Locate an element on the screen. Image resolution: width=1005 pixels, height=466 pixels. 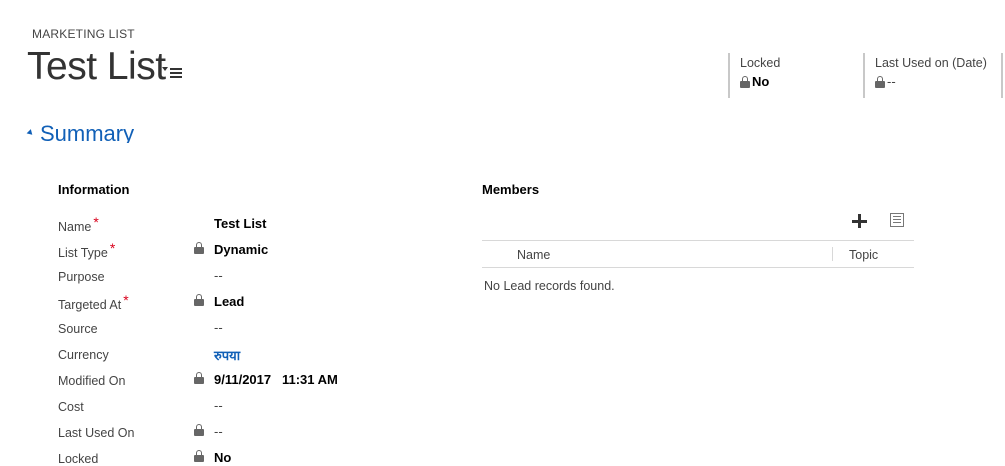
field-value: No is located at coordinates (223, 457).